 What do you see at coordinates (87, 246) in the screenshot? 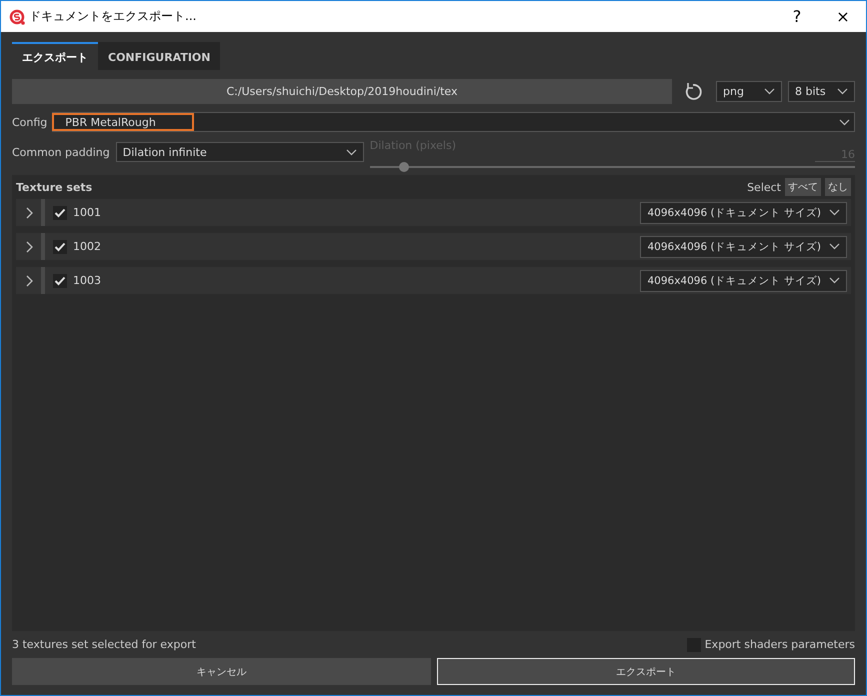
I see `texture-set-name: 1002` at bounding box center [87, 246].